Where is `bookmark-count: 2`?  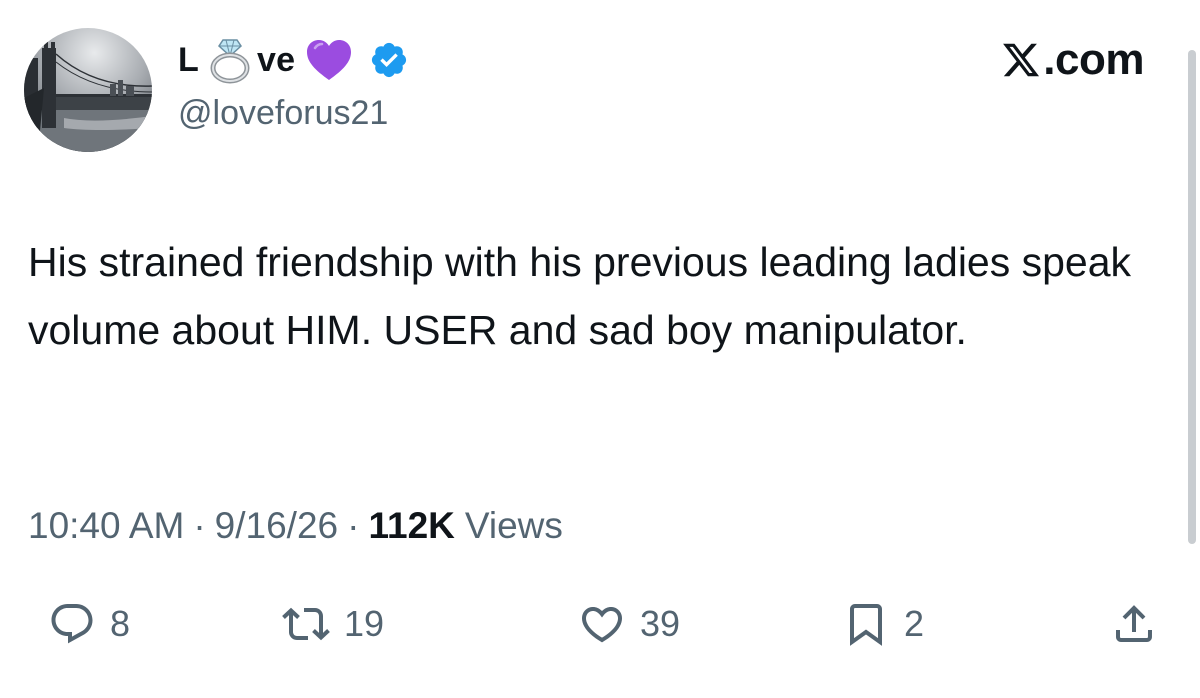
bookmark-count: 2 is located at coordinates (914, 623).